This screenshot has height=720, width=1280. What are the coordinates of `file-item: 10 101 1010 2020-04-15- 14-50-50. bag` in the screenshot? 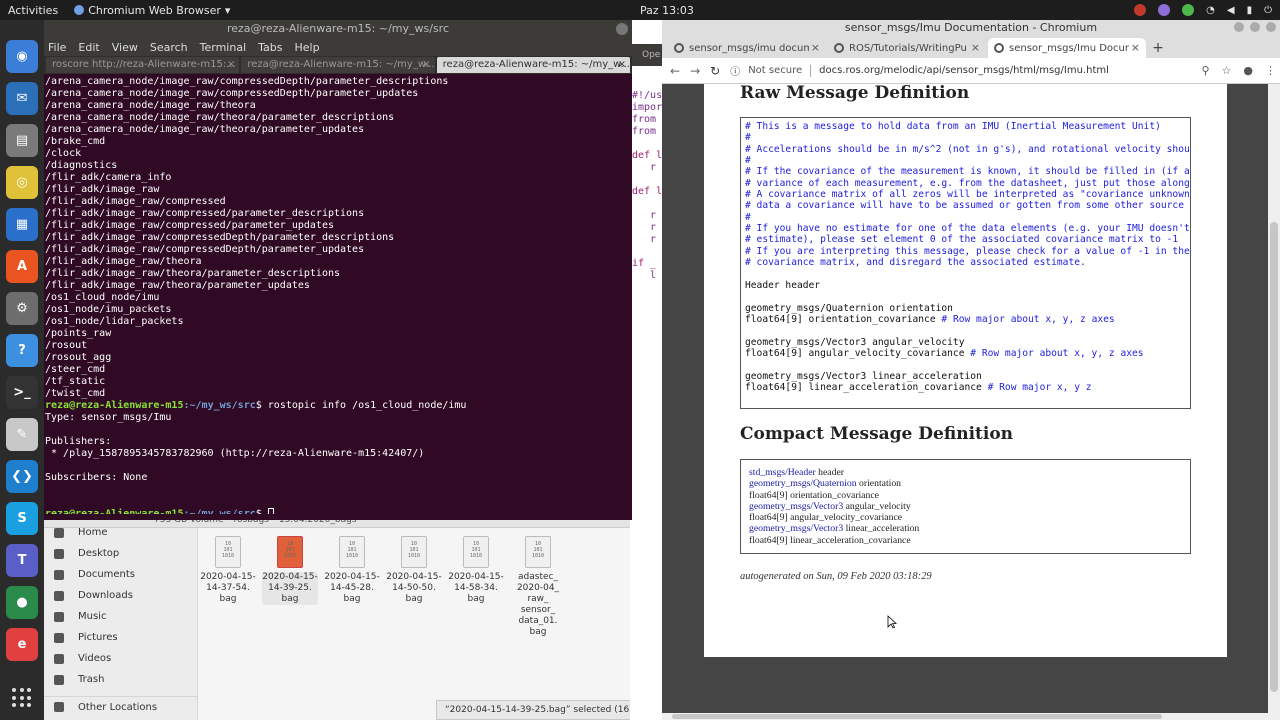 It's located at (414, 587).